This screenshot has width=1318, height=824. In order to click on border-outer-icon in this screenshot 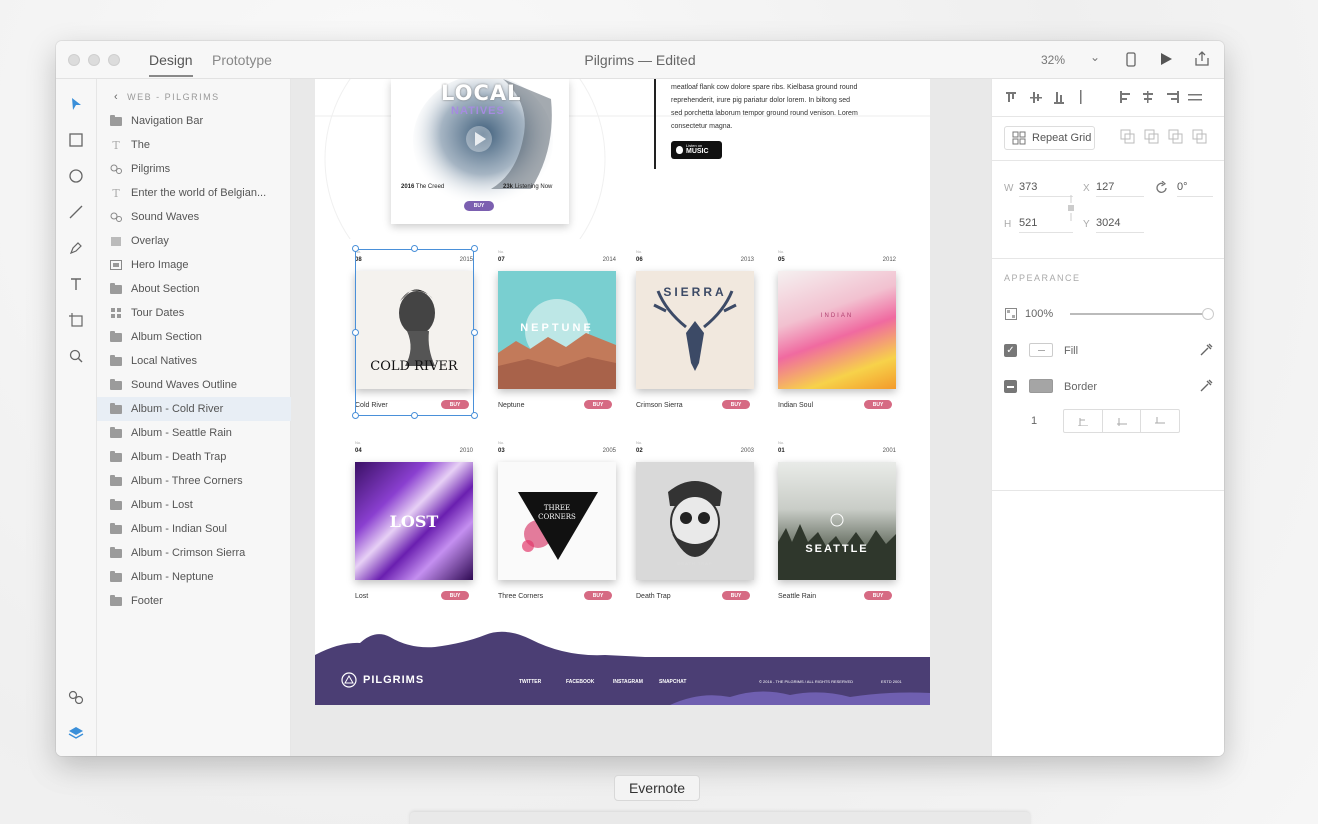, I will do `click(1160, 421)`.